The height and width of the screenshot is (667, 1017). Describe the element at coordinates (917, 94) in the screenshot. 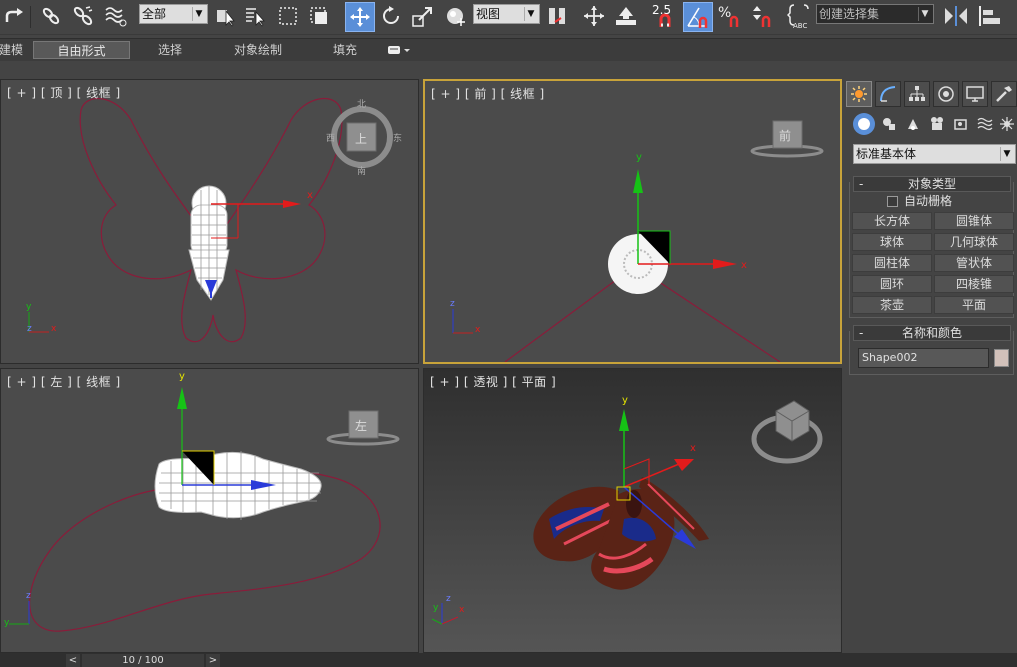

I see `hierarchy-tab-icon` at that location.